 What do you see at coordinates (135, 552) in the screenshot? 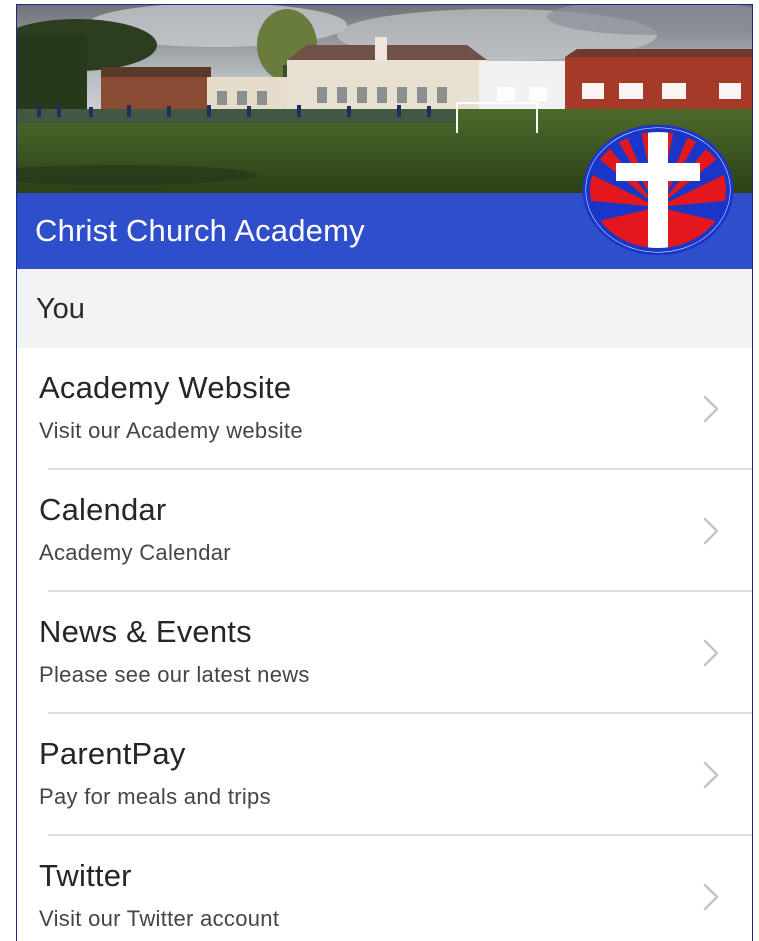
I see `menu-item-subtitle: Academy Calendar` at bounding box center [135, 552].